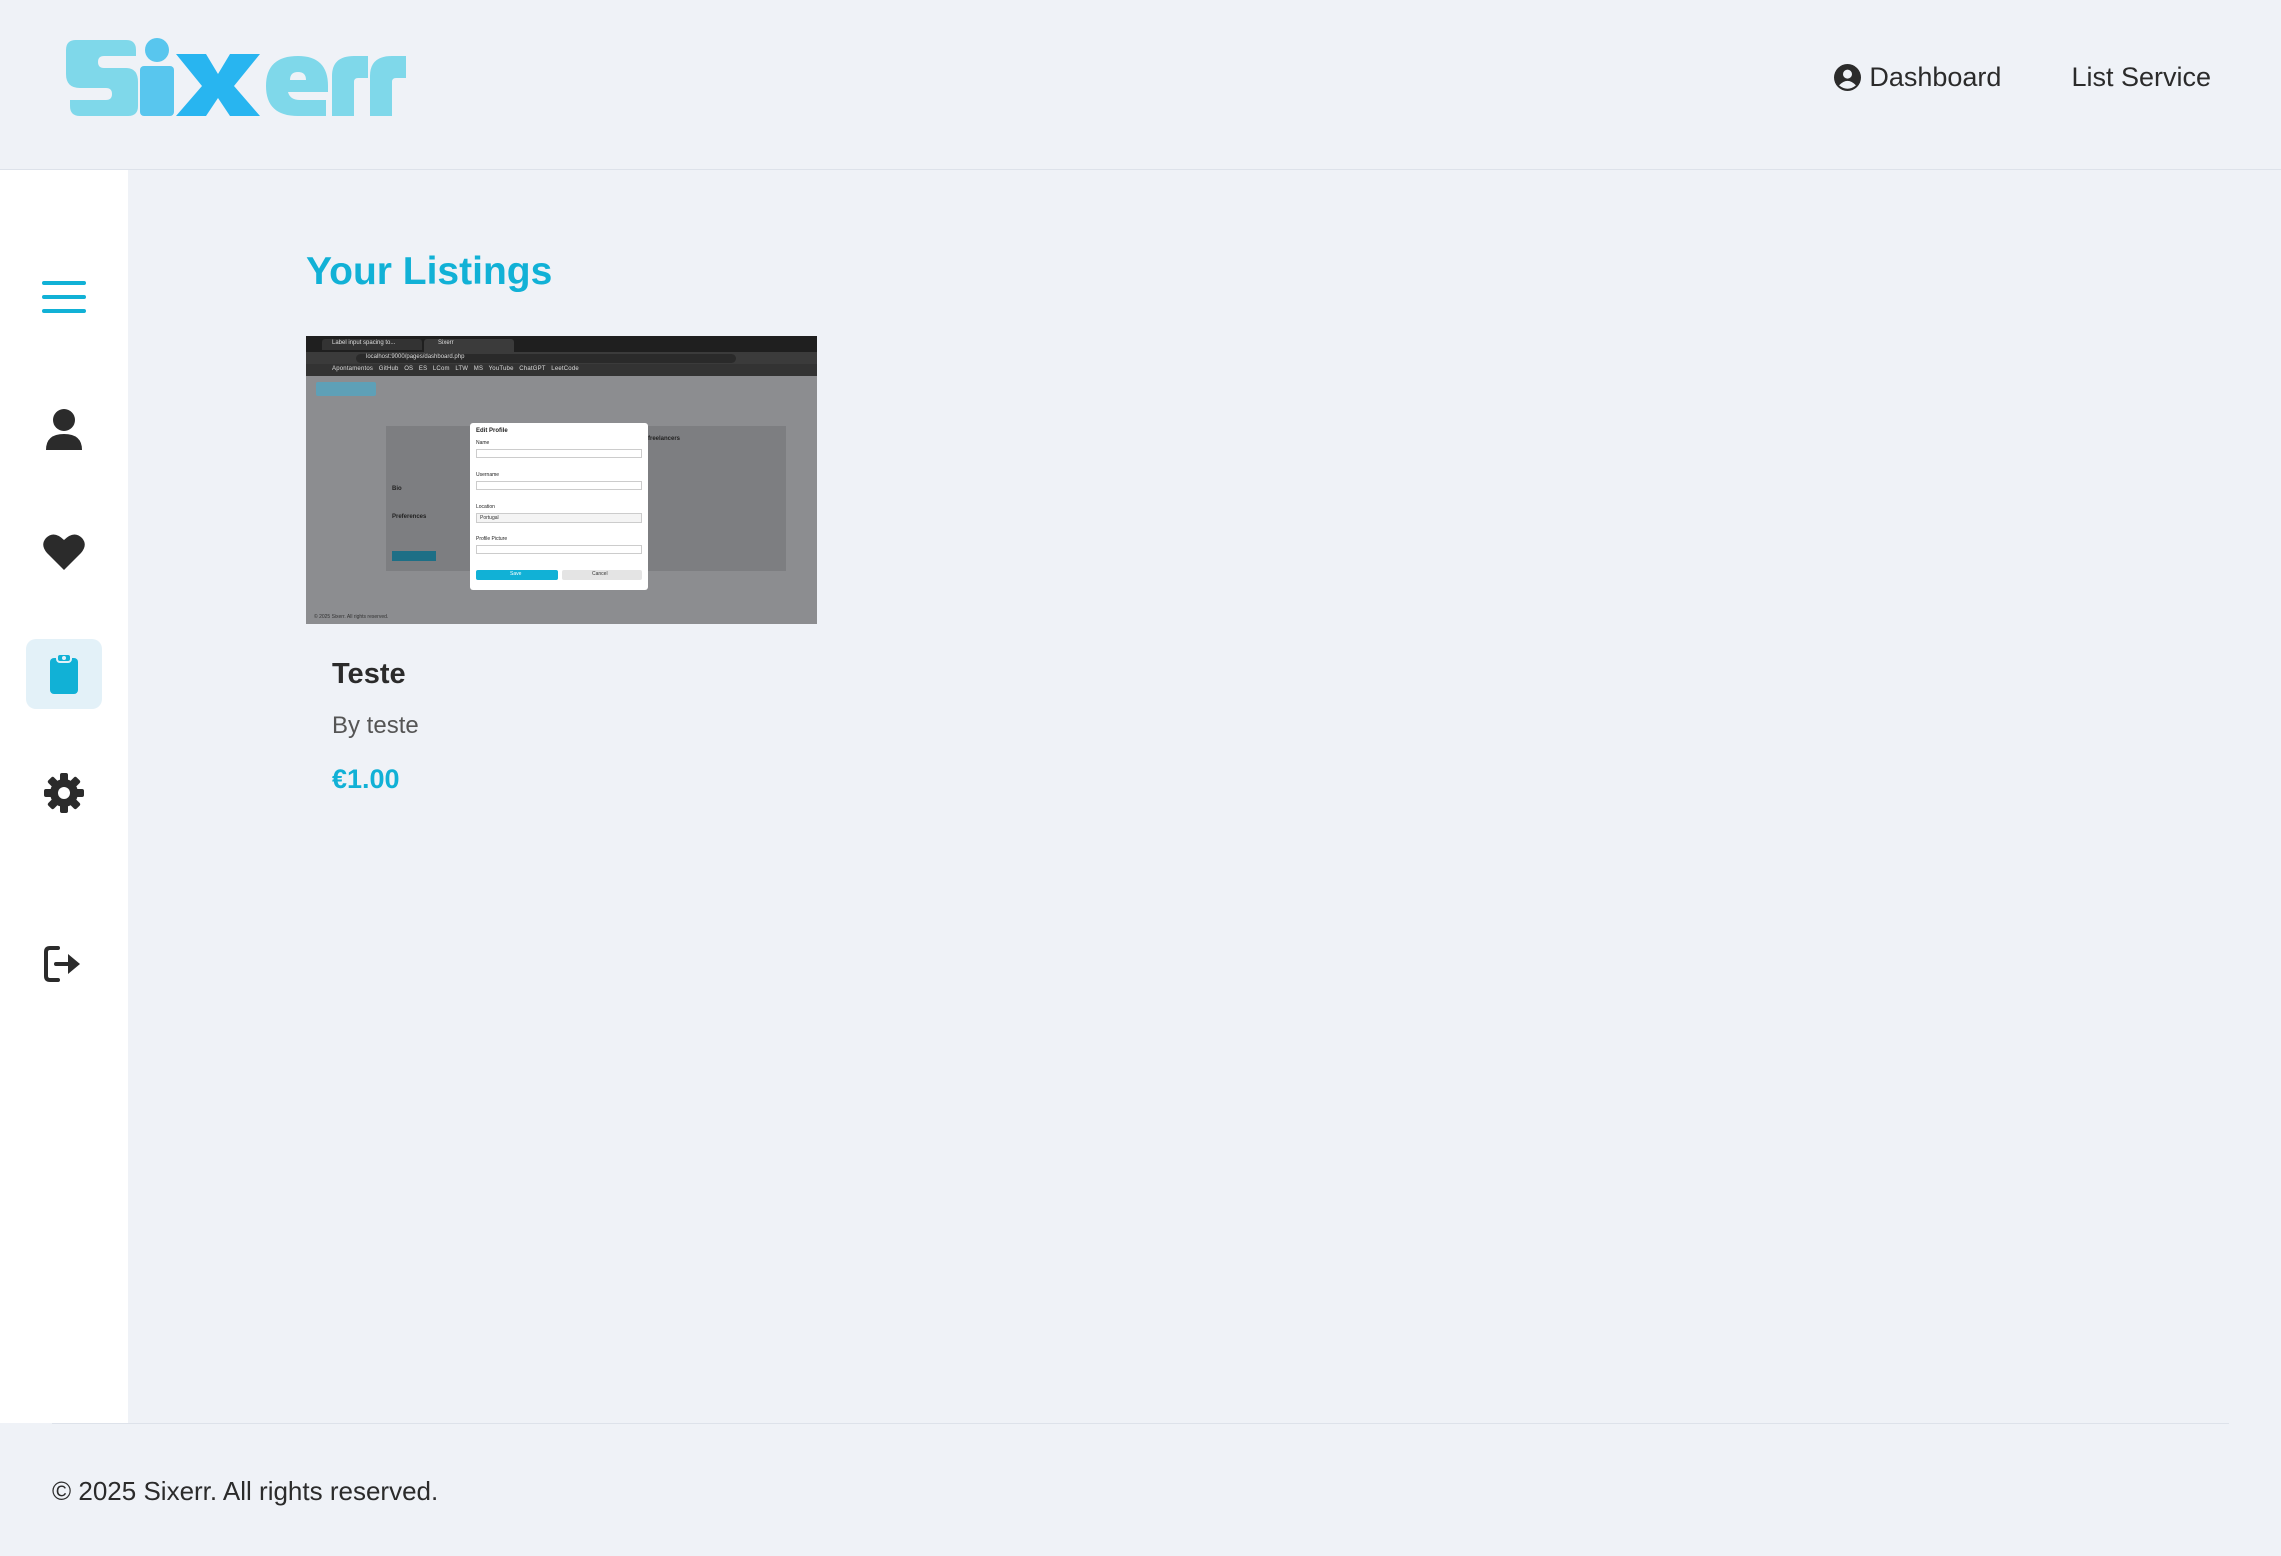  I want to click on thumb-select-location: Portugal, so click(559, 518).